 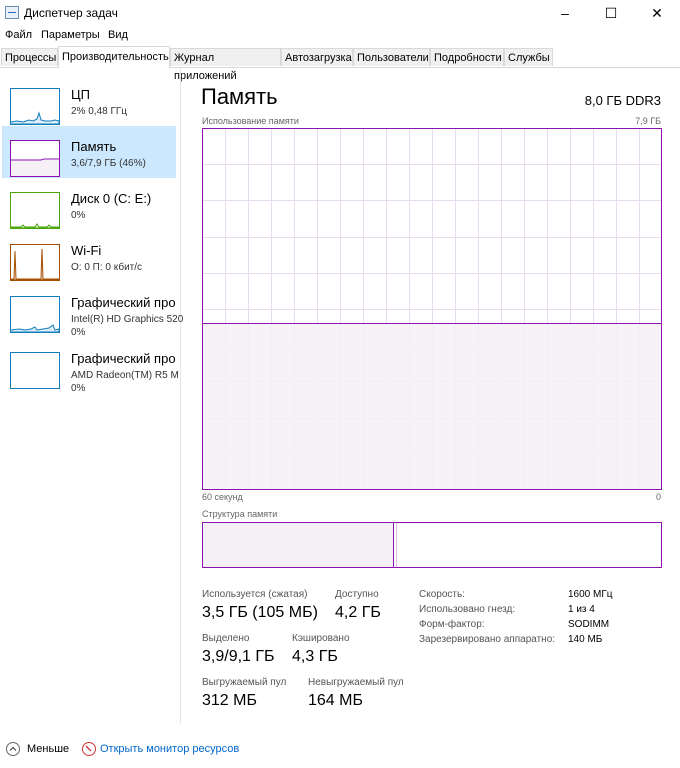 I want to click on nonpaged-pool-label: Невыгружаемый пул, so click(x=356, y=682).